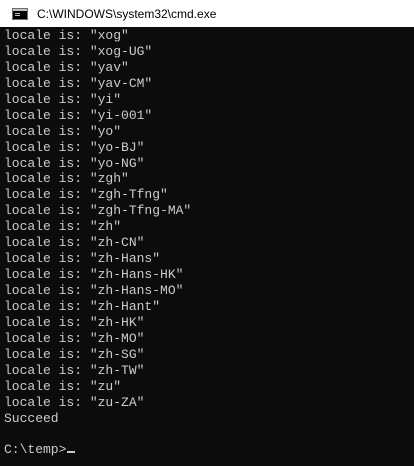 The height and width of the screenshot is (466, 414). I want to click on console-line: locale is: "yo-NG", so click(74, 163).